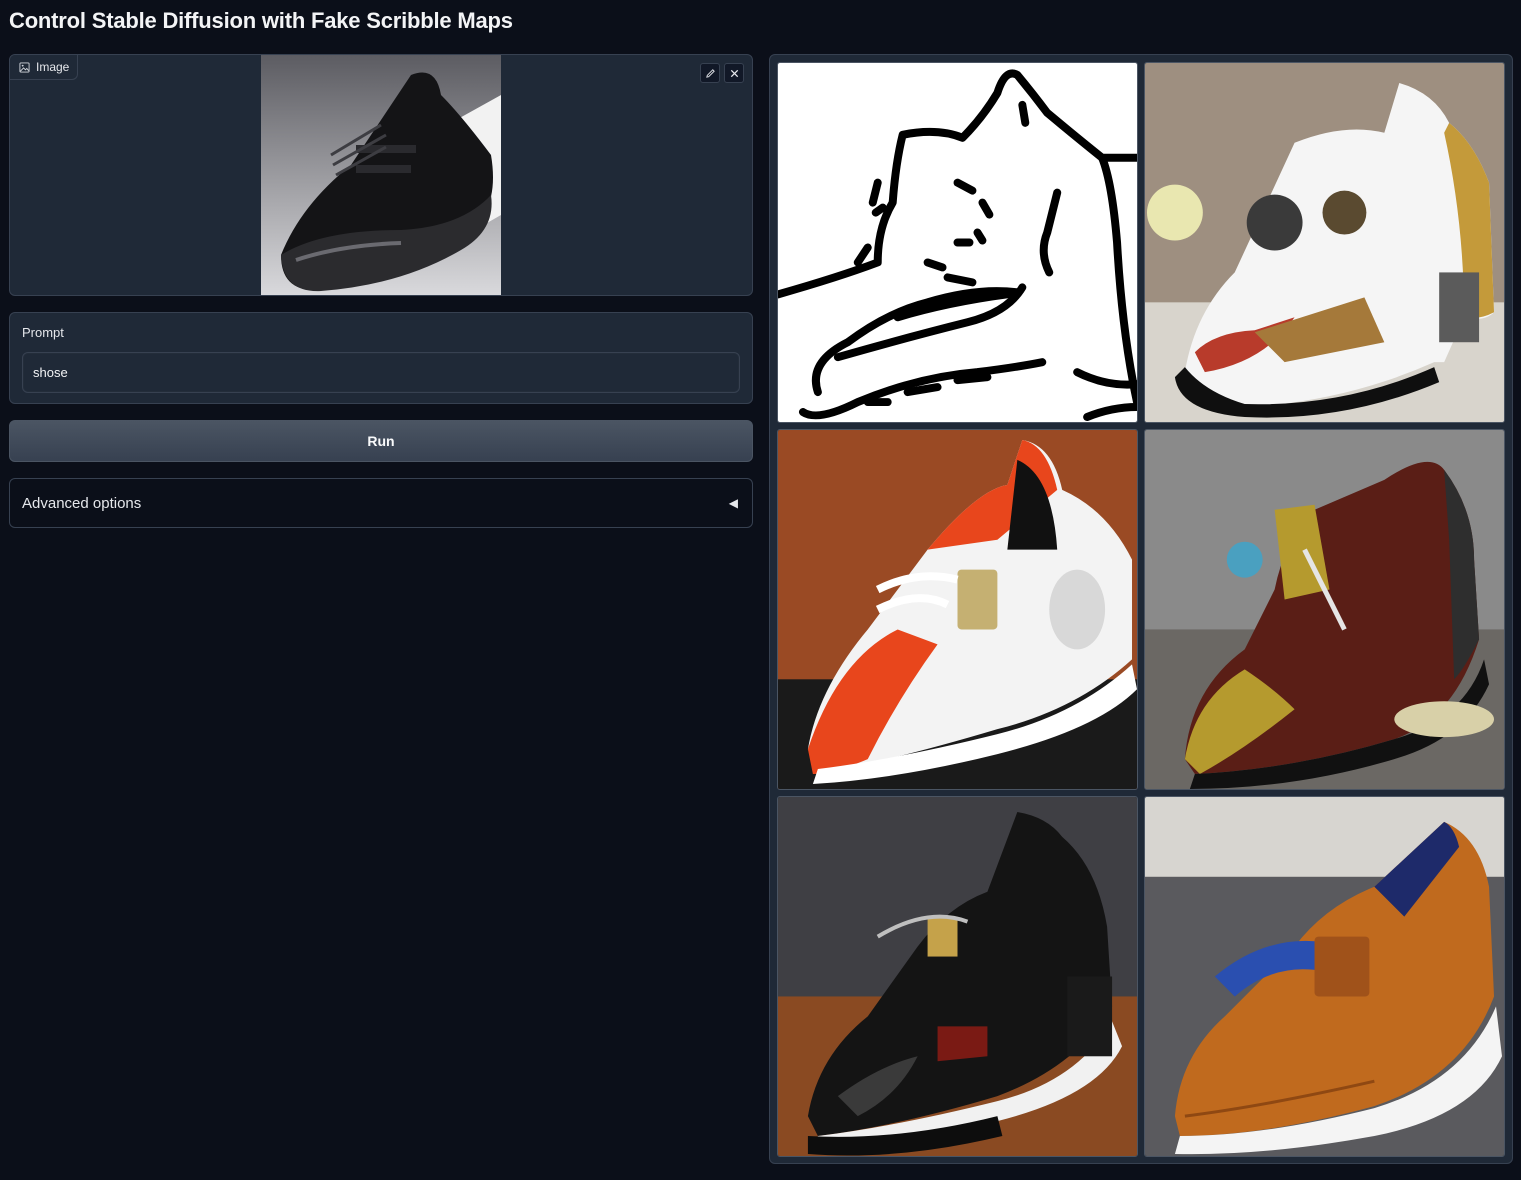 The height and width of the screenshot is (1180, 1521). I want to click on clear-image-button, so click(734, 73).